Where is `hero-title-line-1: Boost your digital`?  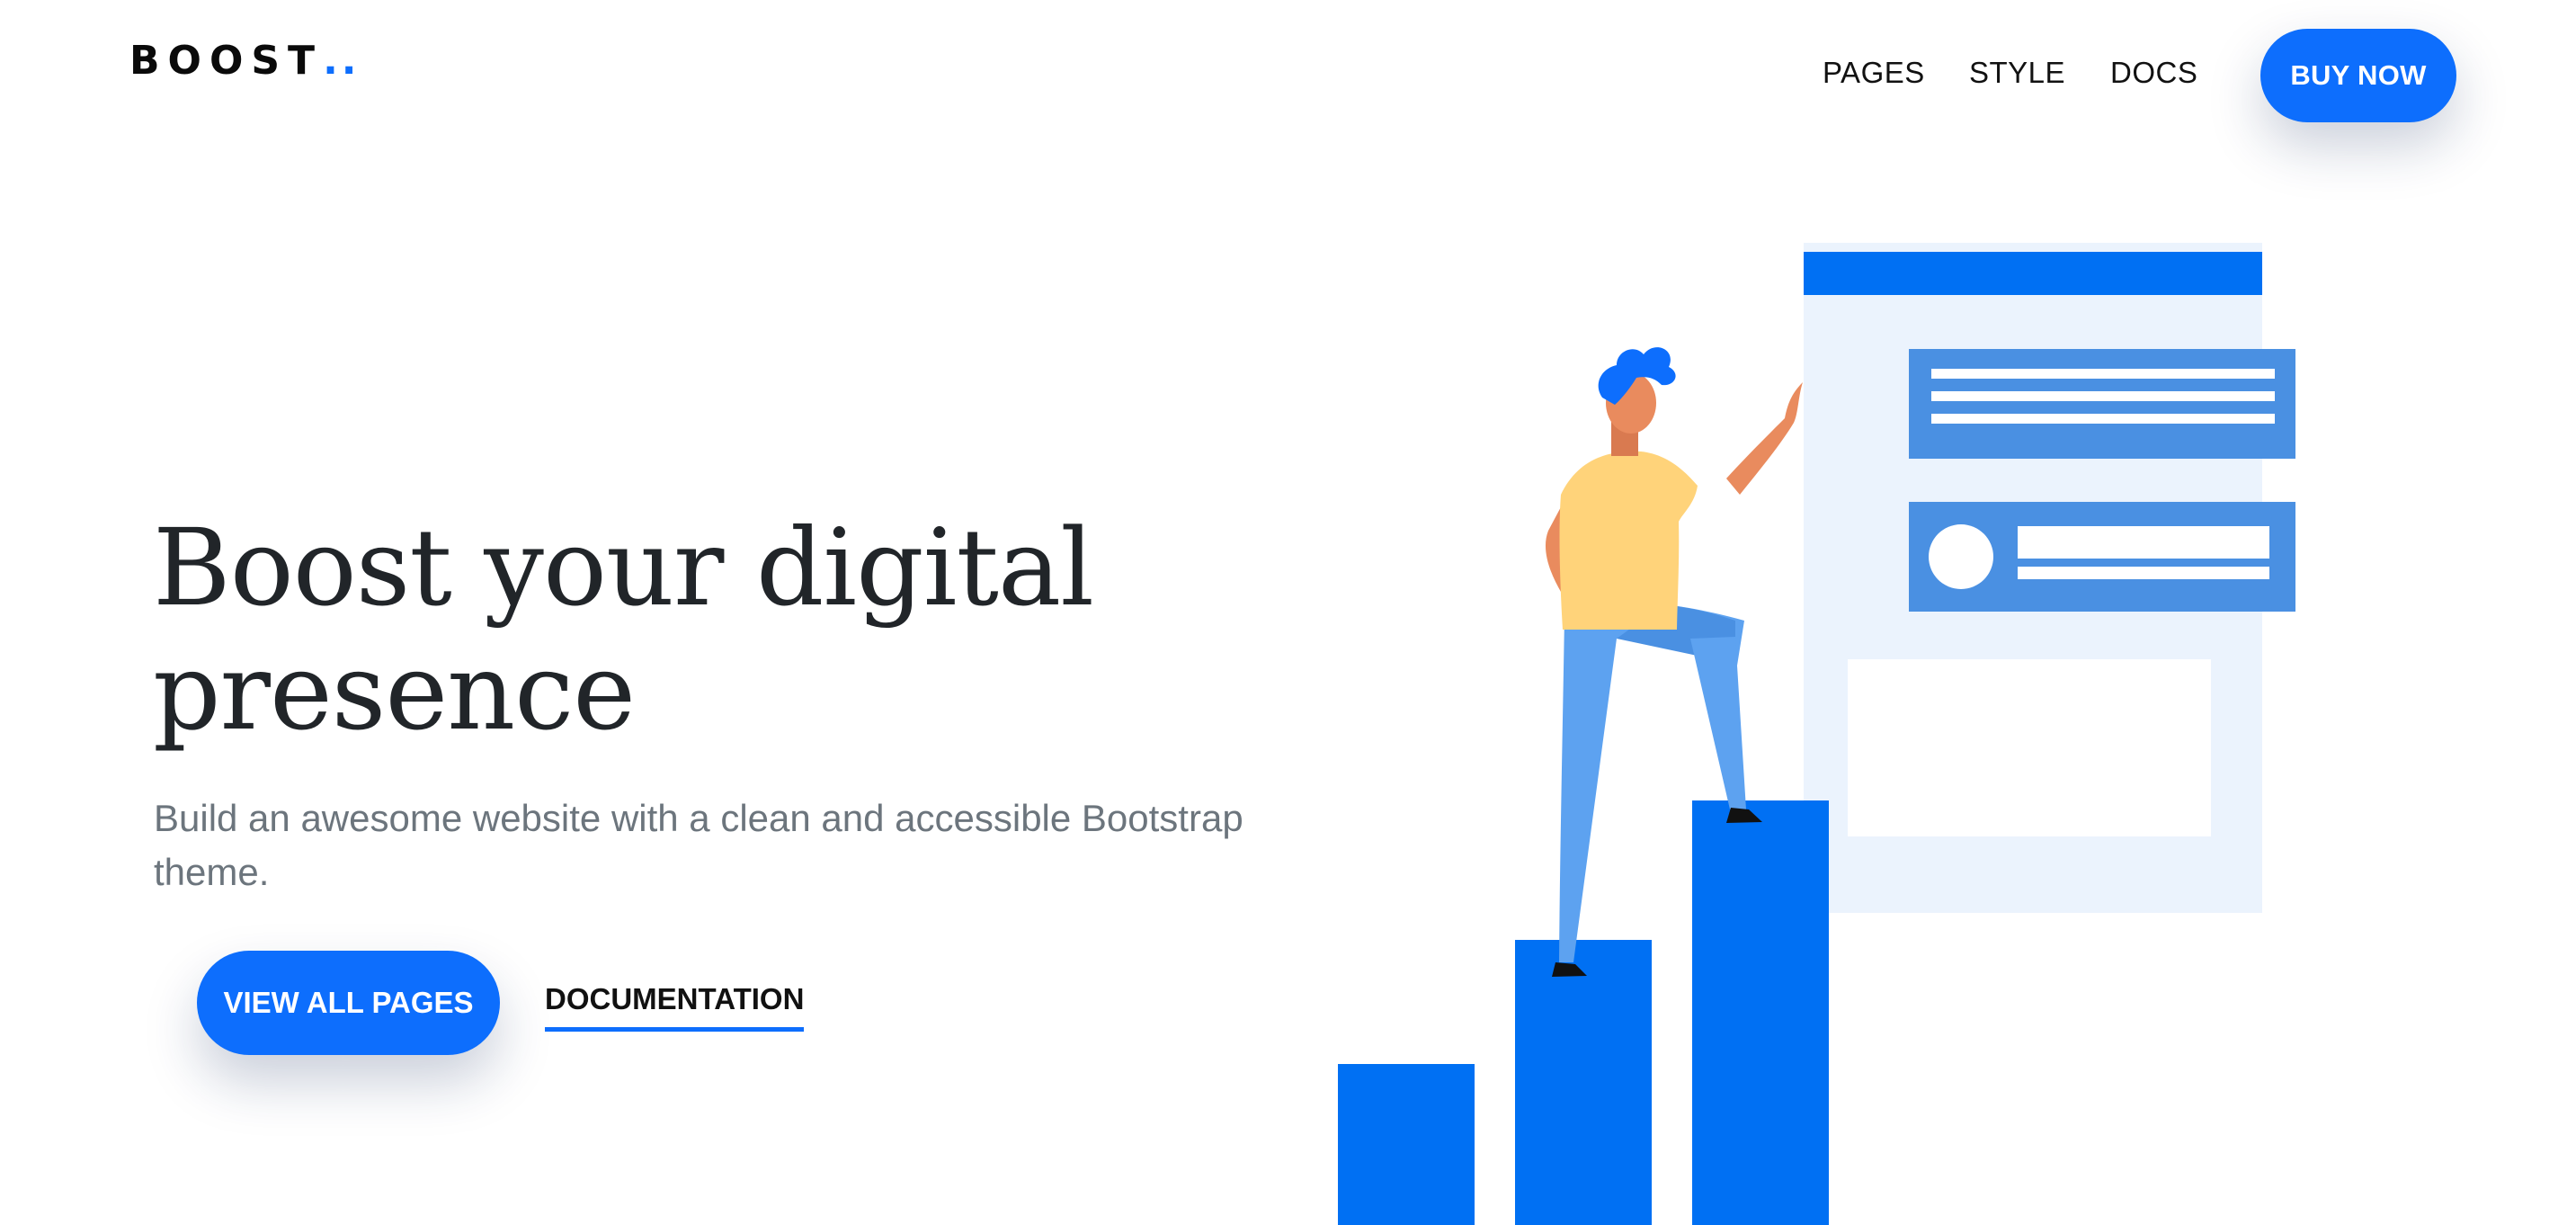 hero-title-line-1: Boost your digital is located at coordinates (623, 567).